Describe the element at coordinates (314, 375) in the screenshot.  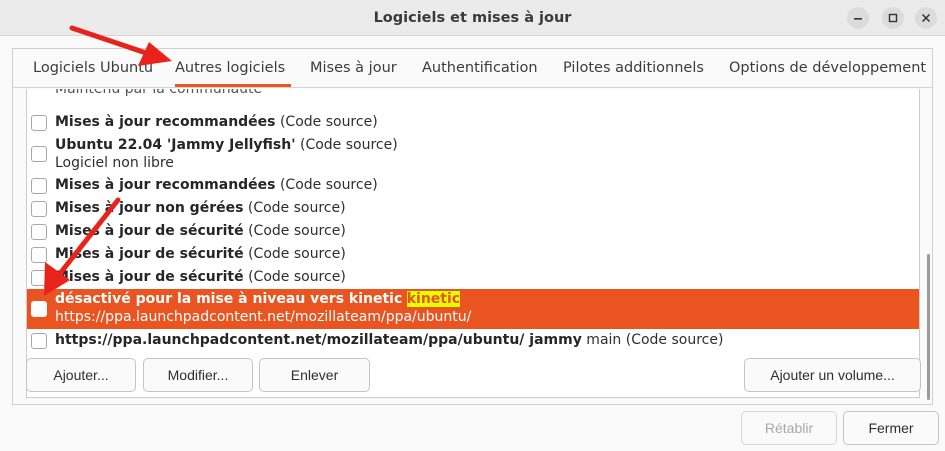
I see `remove-button: Enlever` at that location.